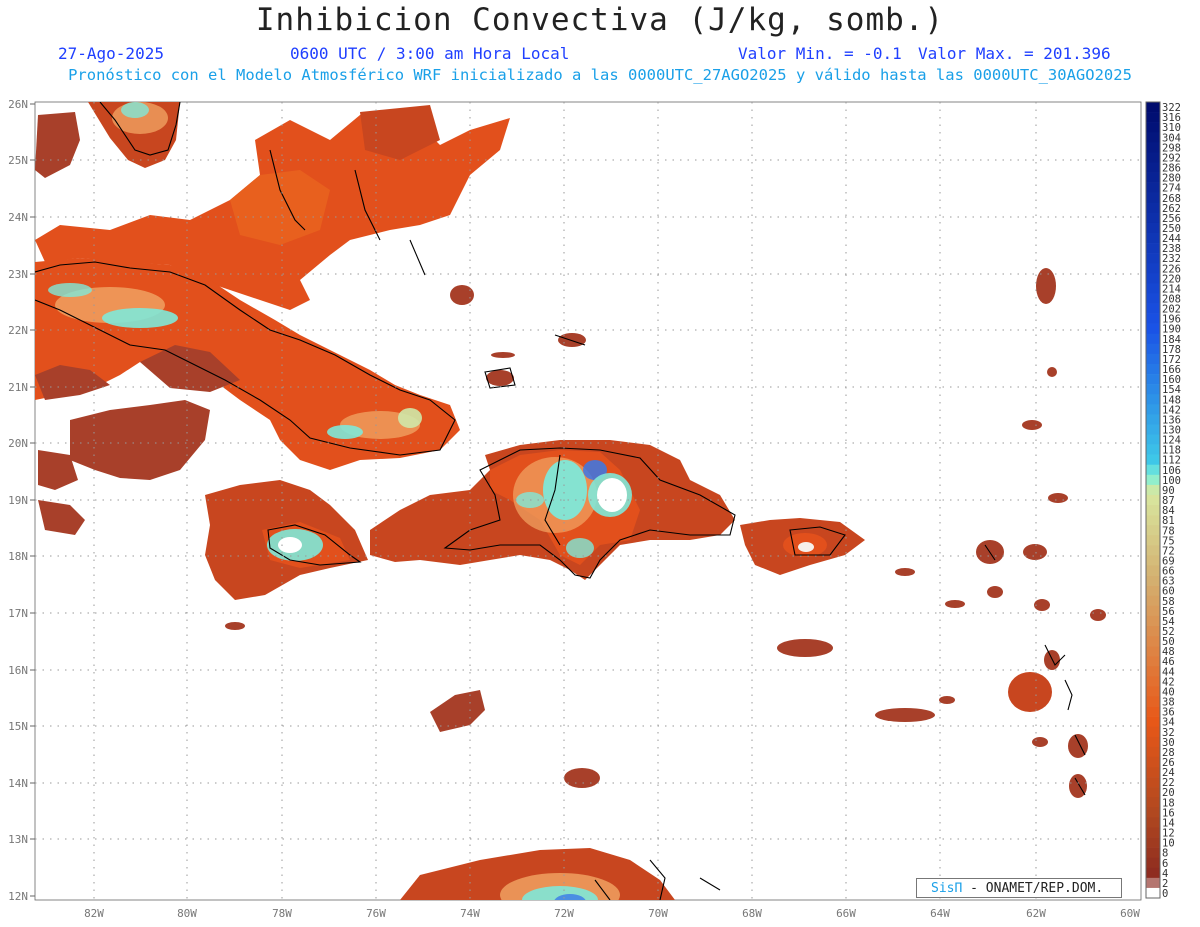  Describe the element at coordinates (1036, 913) in the screenshot. I see `lon-label: 62W` at that location.